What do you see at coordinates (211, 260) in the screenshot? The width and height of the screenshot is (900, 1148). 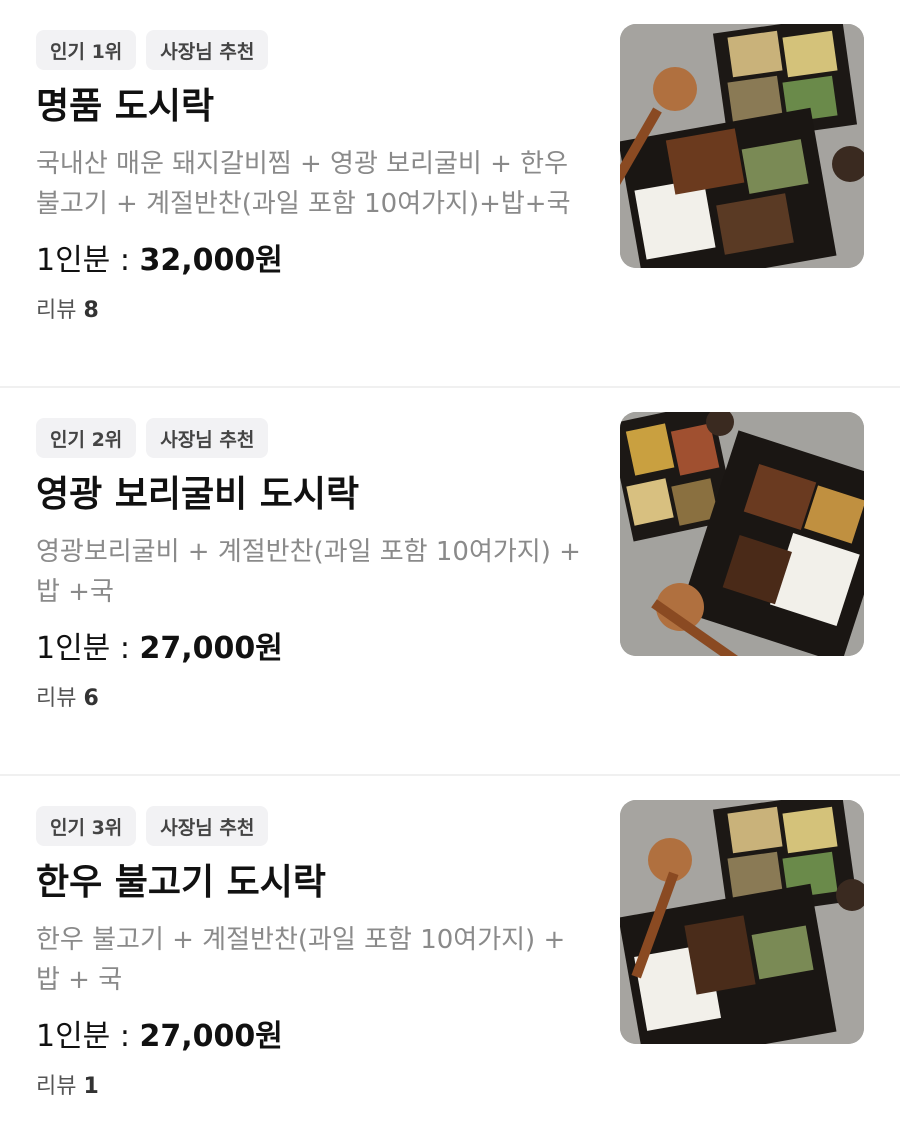 I see `price-amount: 32,000원` at bounding box center [211, 260].